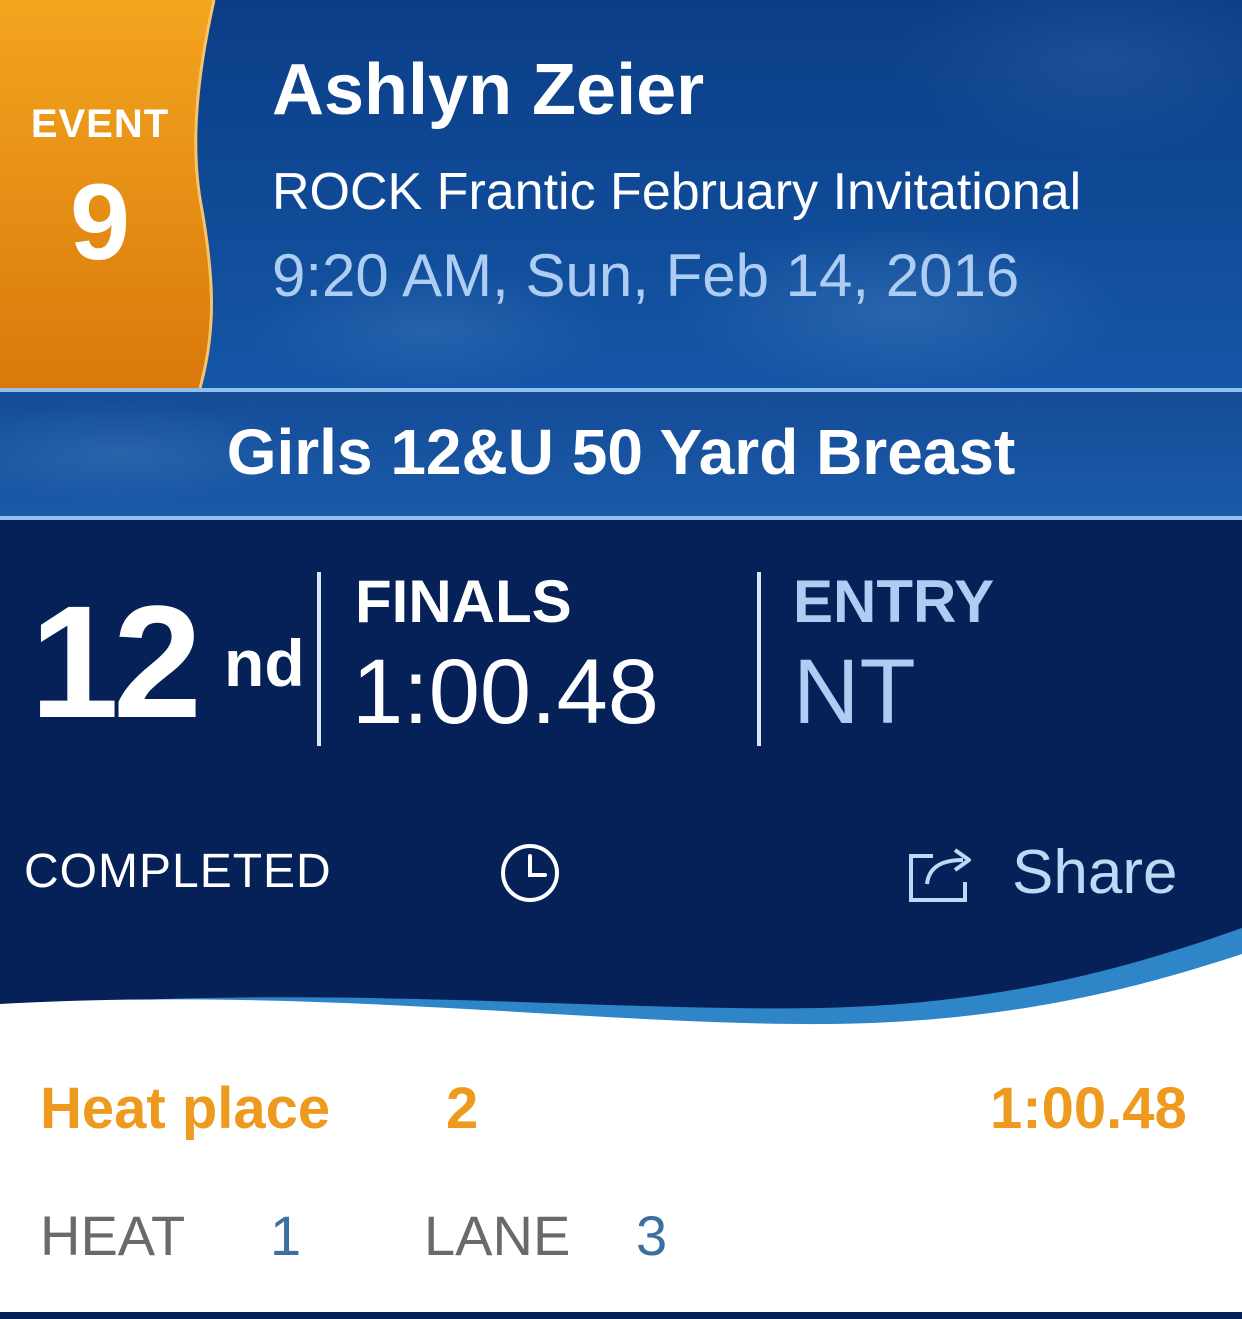  Describe the element at coordinates (264, 663) in the screenshot. I see `place-suffix: nd` at that location.